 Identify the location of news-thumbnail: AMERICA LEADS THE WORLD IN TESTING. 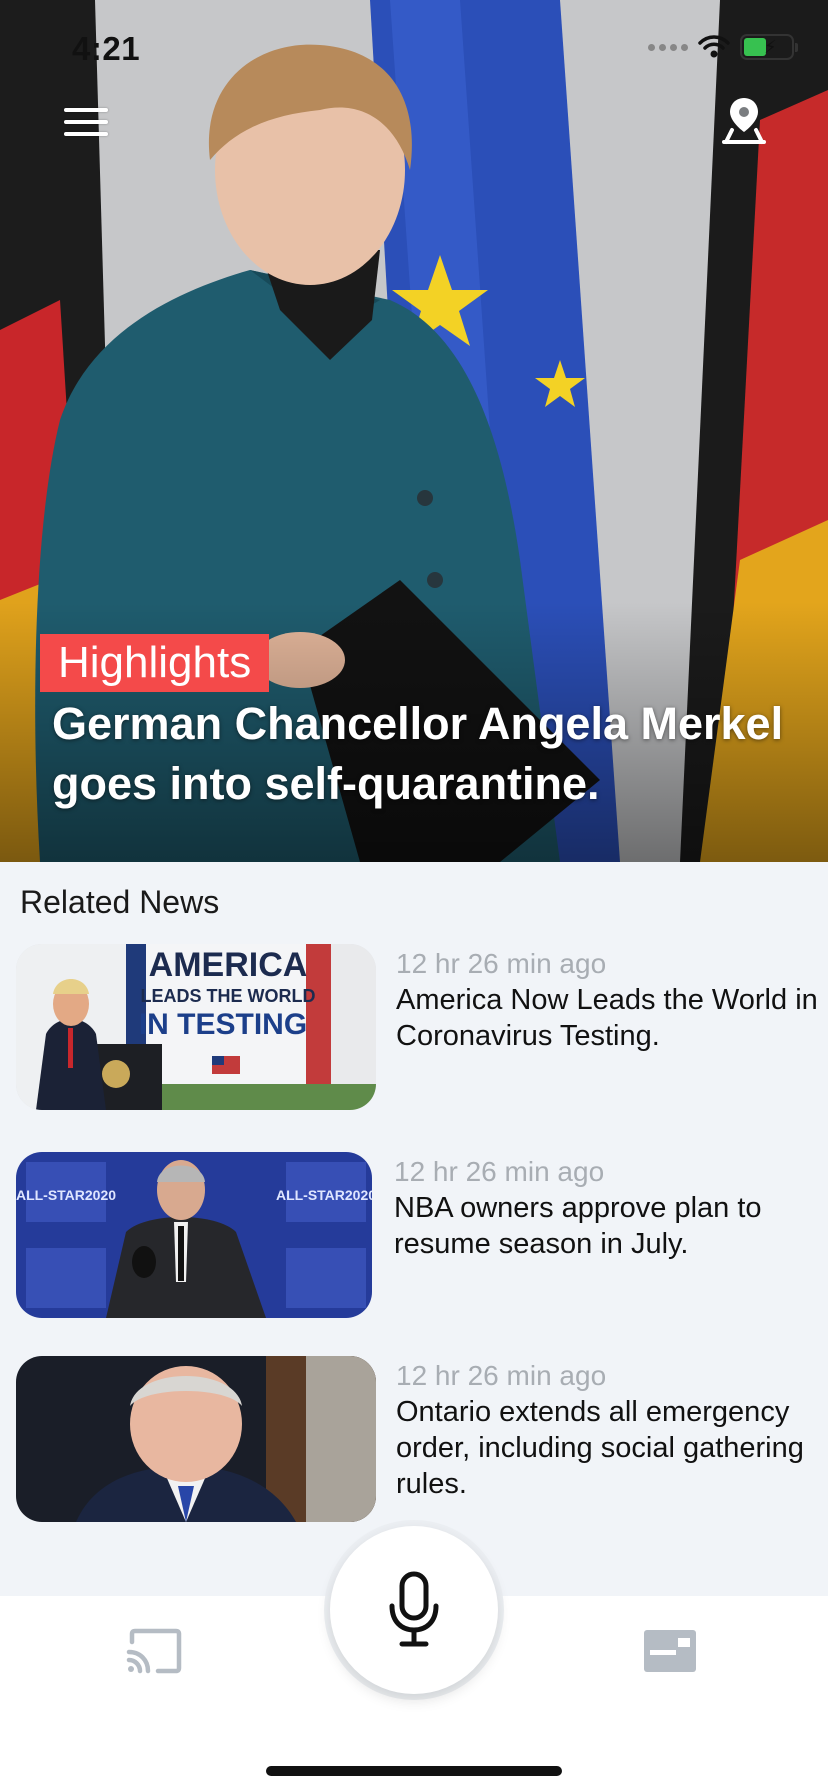
(196, 1027).